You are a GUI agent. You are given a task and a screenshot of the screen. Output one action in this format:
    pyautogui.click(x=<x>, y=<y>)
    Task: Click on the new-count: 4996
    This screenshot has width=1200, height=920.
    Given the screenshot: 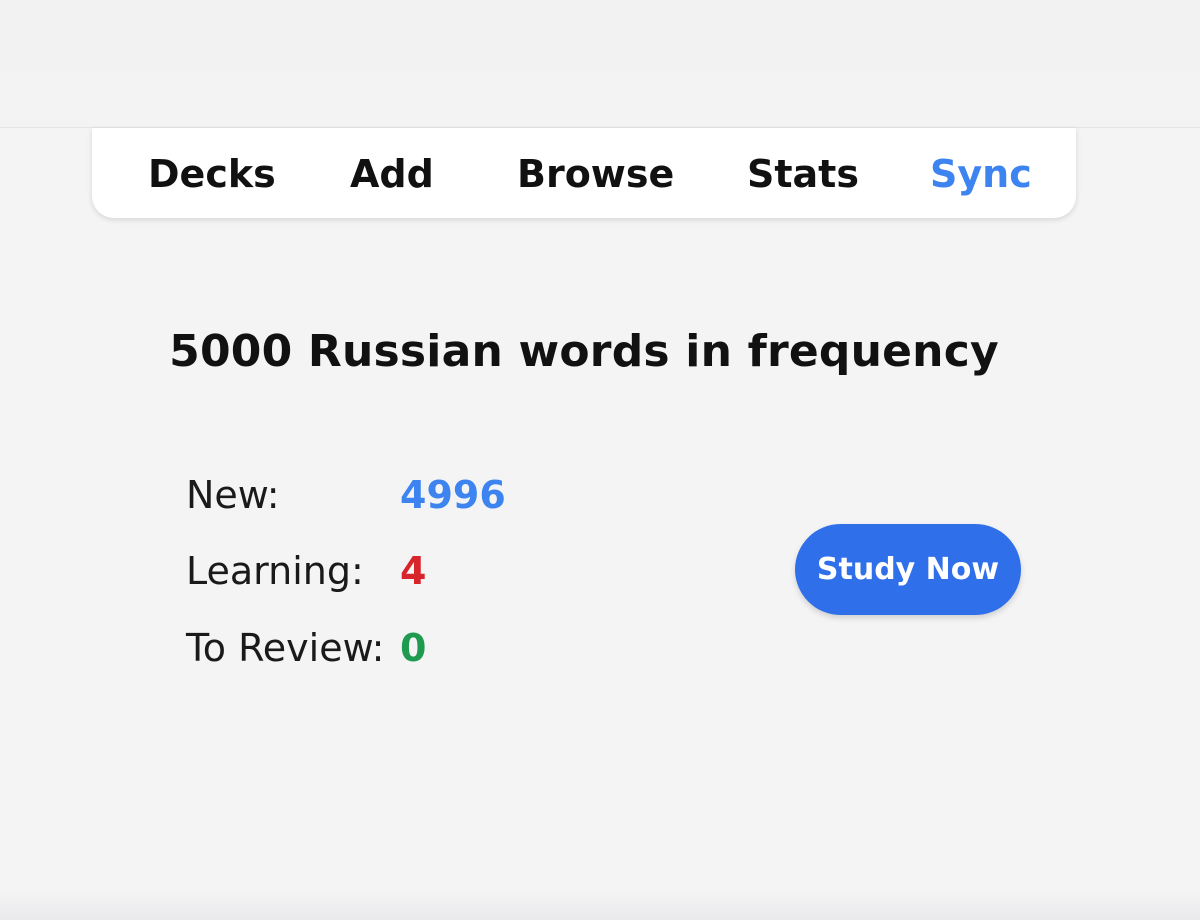 What is the action you would take?
    pyautogui.click(x=453, y=495)
    